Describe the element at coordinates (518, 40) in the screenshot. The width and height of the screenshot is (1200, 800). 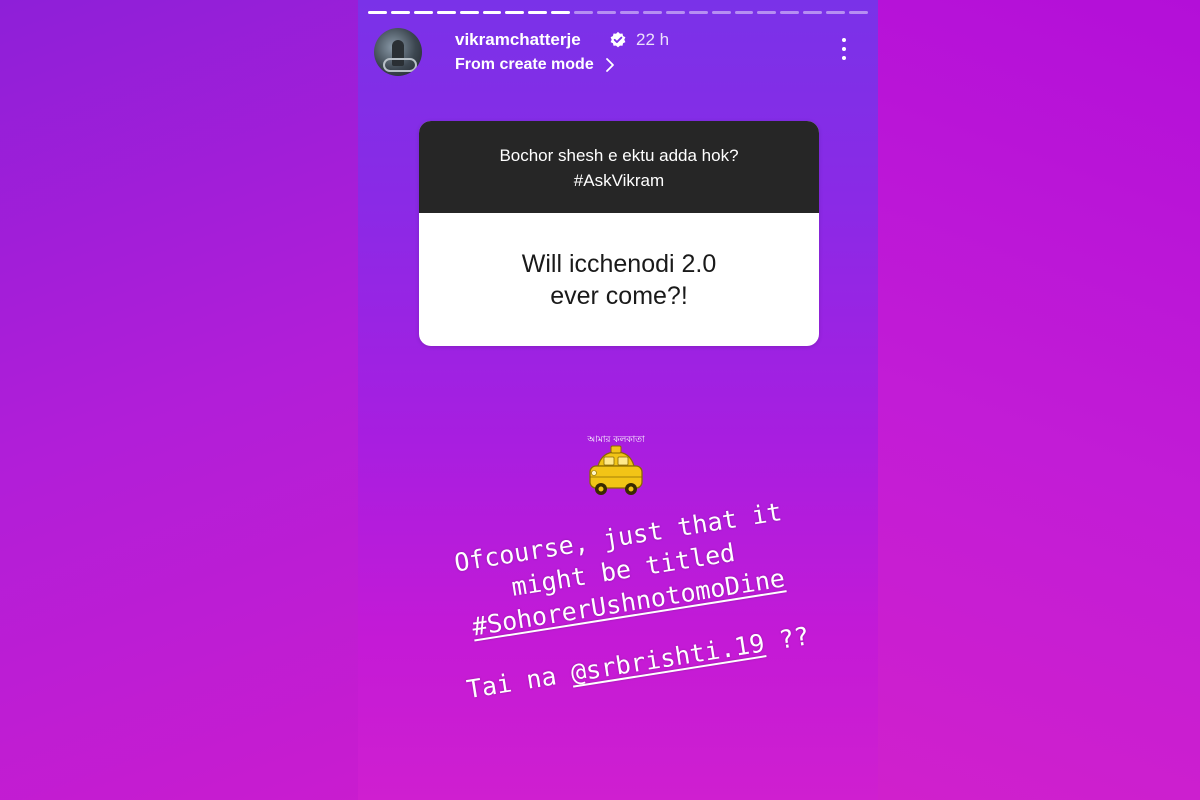
I see `username: vikramchatterje` at that location.